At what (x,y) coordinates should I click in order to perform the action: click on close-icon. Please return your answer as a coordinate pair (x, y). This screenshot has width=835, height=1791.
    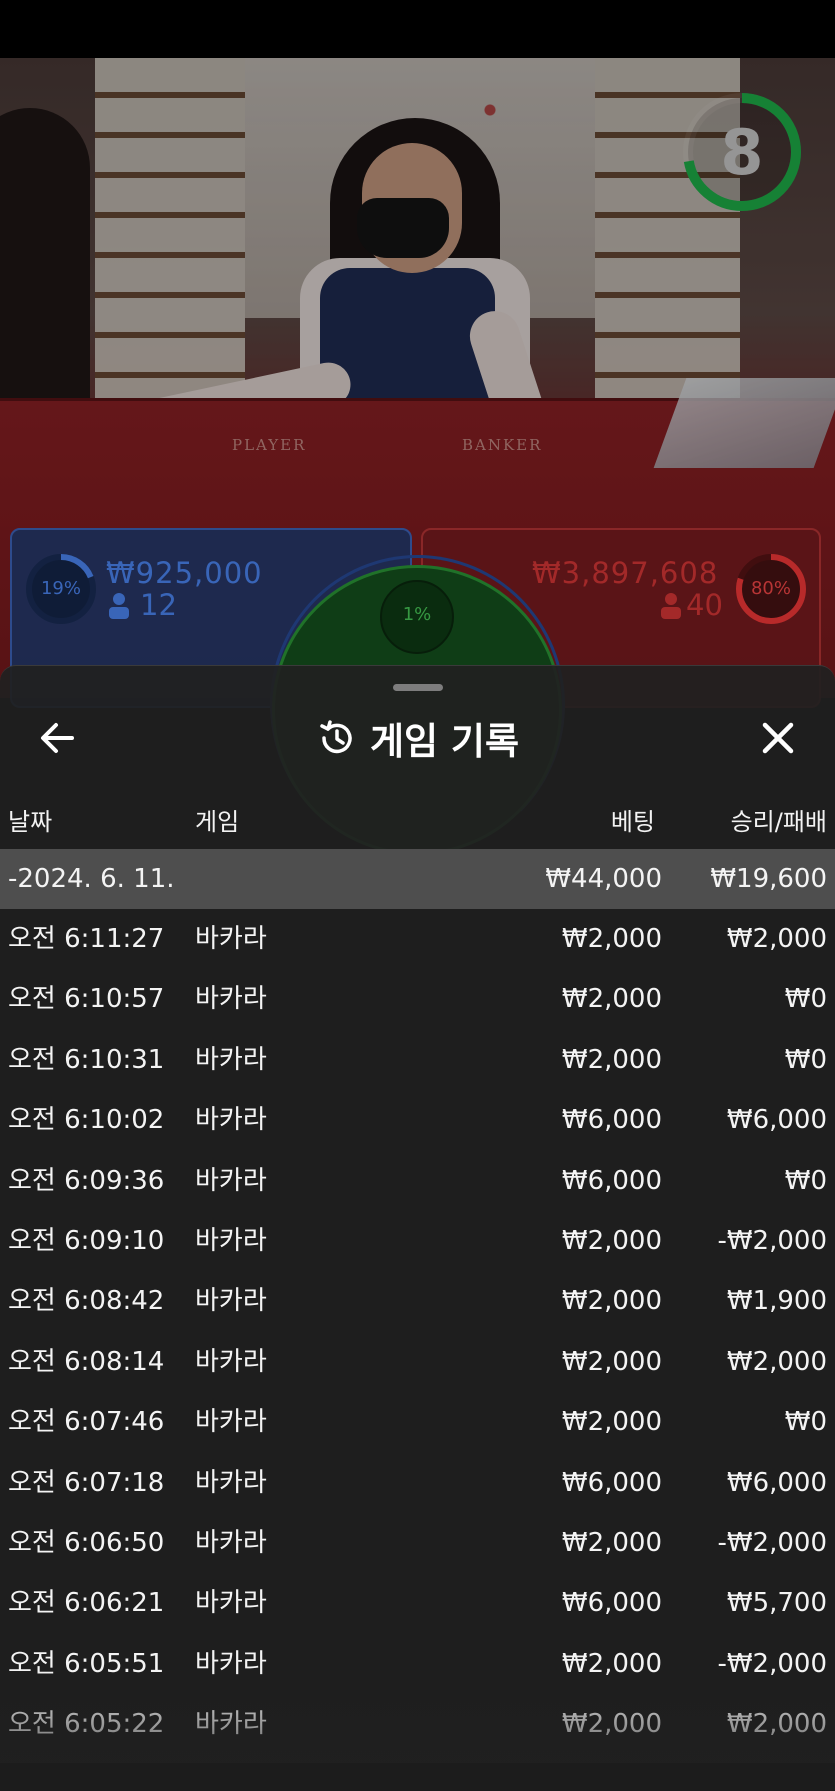
    Looking at the image, I should click on (778, 738).